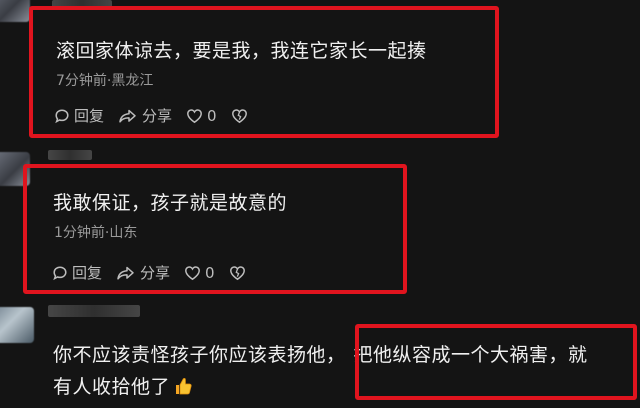 The height and width of the screenshot is (408, 640). Describe the element at coordinates (241, 51) in the screenshot. I see `comment-text: 滚回家体谅去，要是我，我连它家长一起揍` at that location.